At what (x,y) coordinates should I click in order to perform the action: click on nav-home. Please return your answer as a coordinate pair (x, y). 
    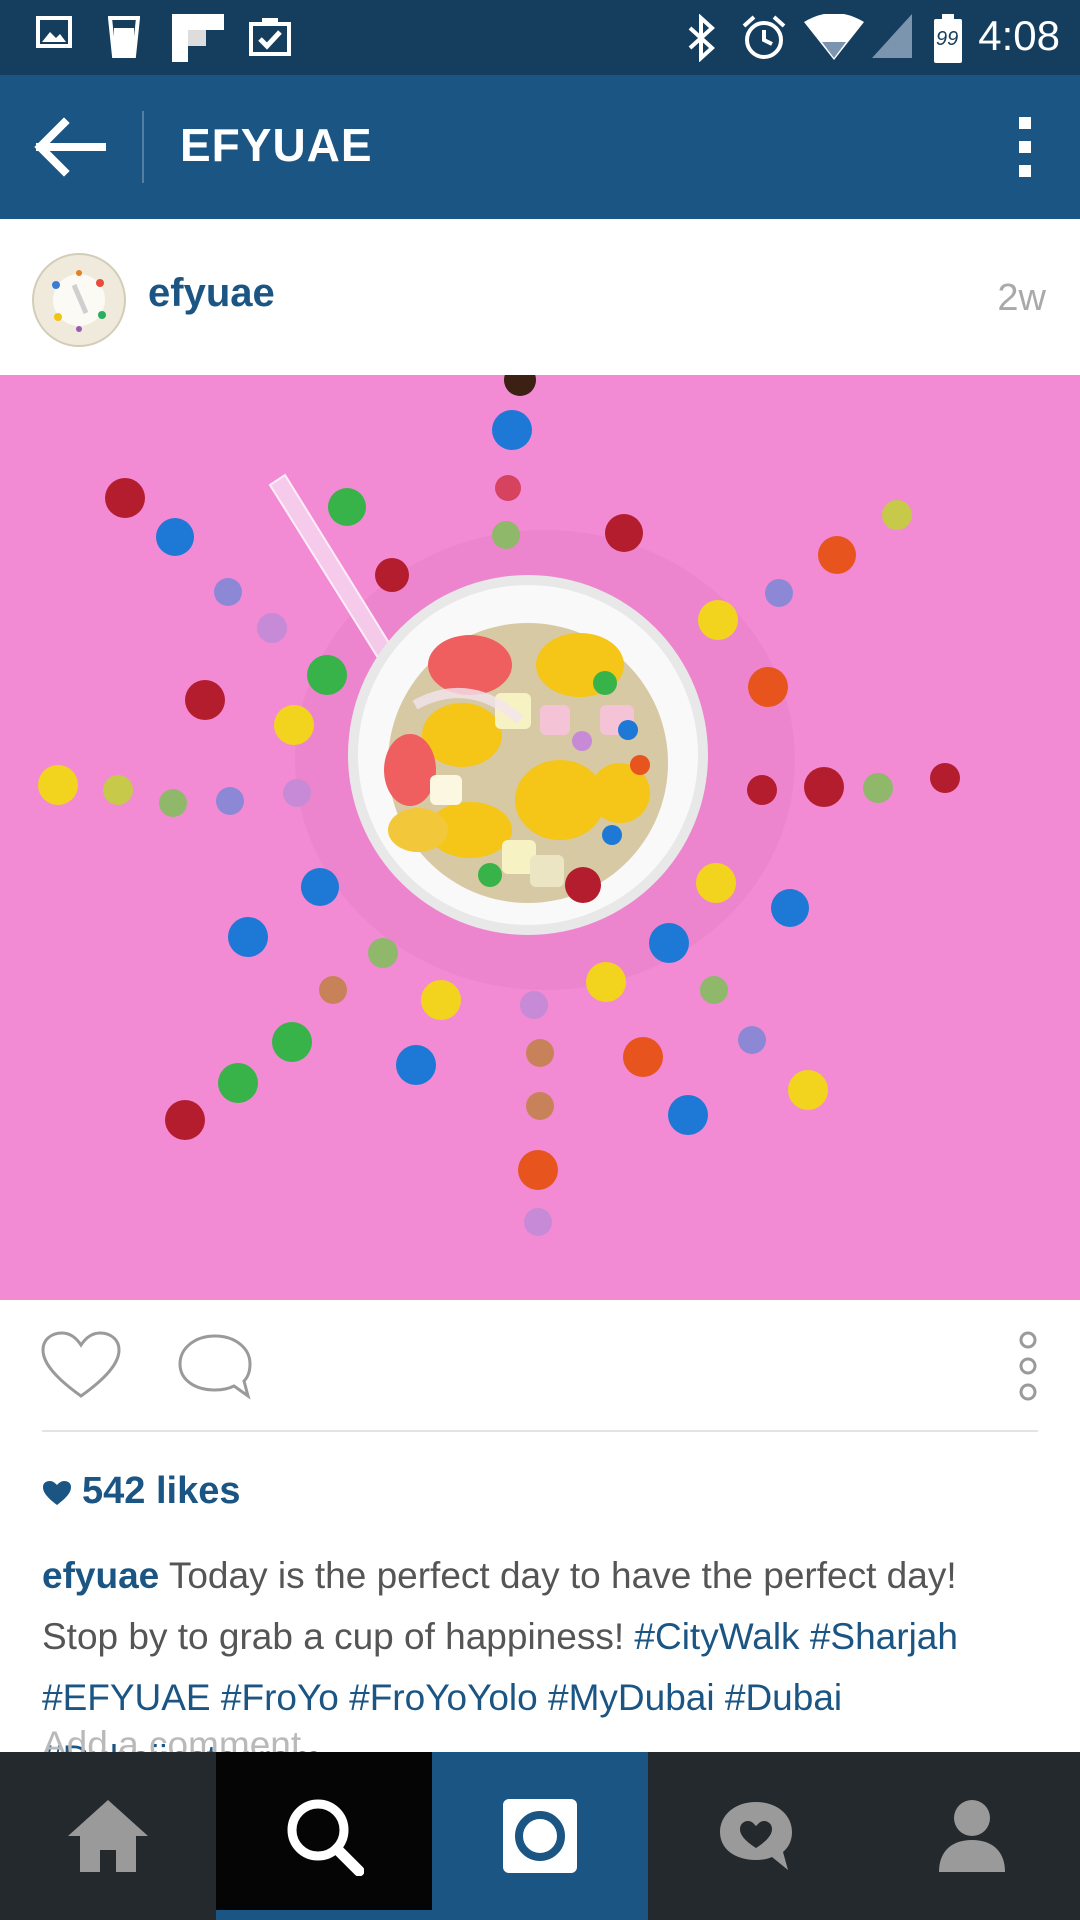
    Looking at the image, I should click on (108, 1836).